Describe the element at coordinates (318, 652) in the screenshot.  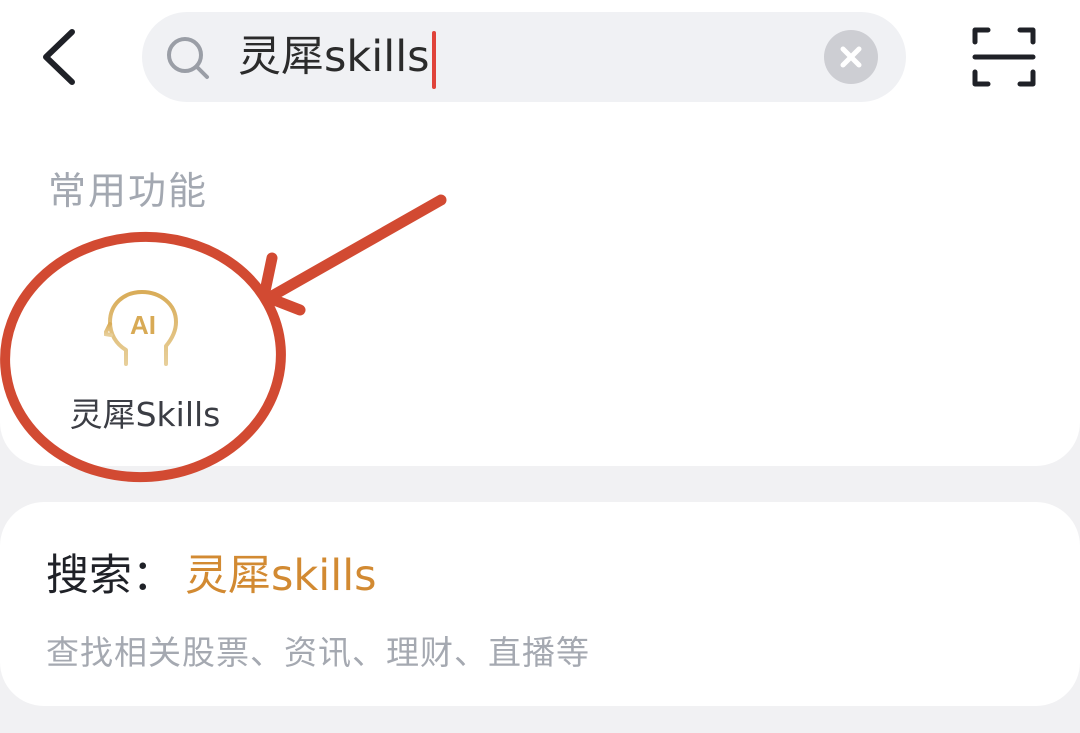
I see `suggestion-description: 查找相关股票、资讯、理财、直播等` at that location.